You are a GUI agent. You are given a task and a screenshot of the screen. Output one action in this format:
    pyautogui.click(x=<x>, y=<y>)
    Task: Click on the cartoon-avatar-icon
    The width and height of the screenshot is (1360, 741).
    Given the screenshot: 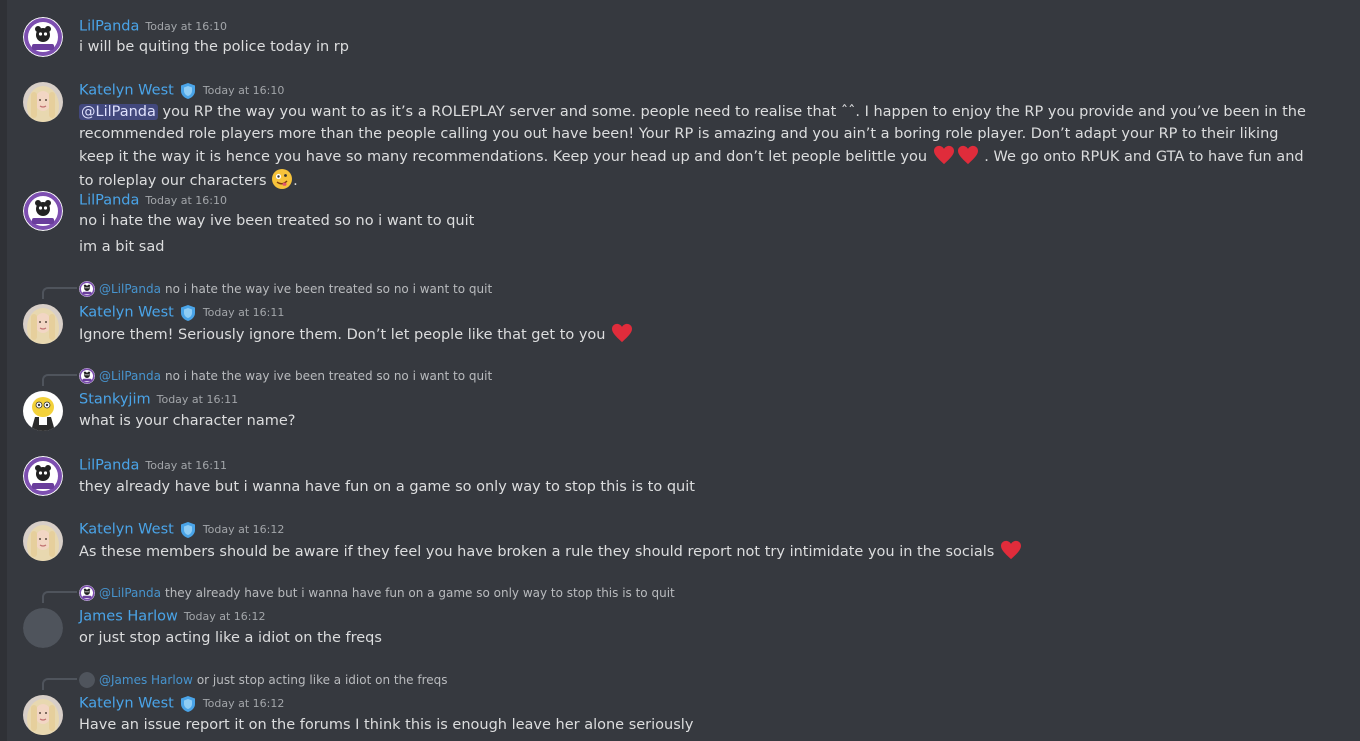 What is the action you would take?
    pyautogui.click(x=43, y=411)
    